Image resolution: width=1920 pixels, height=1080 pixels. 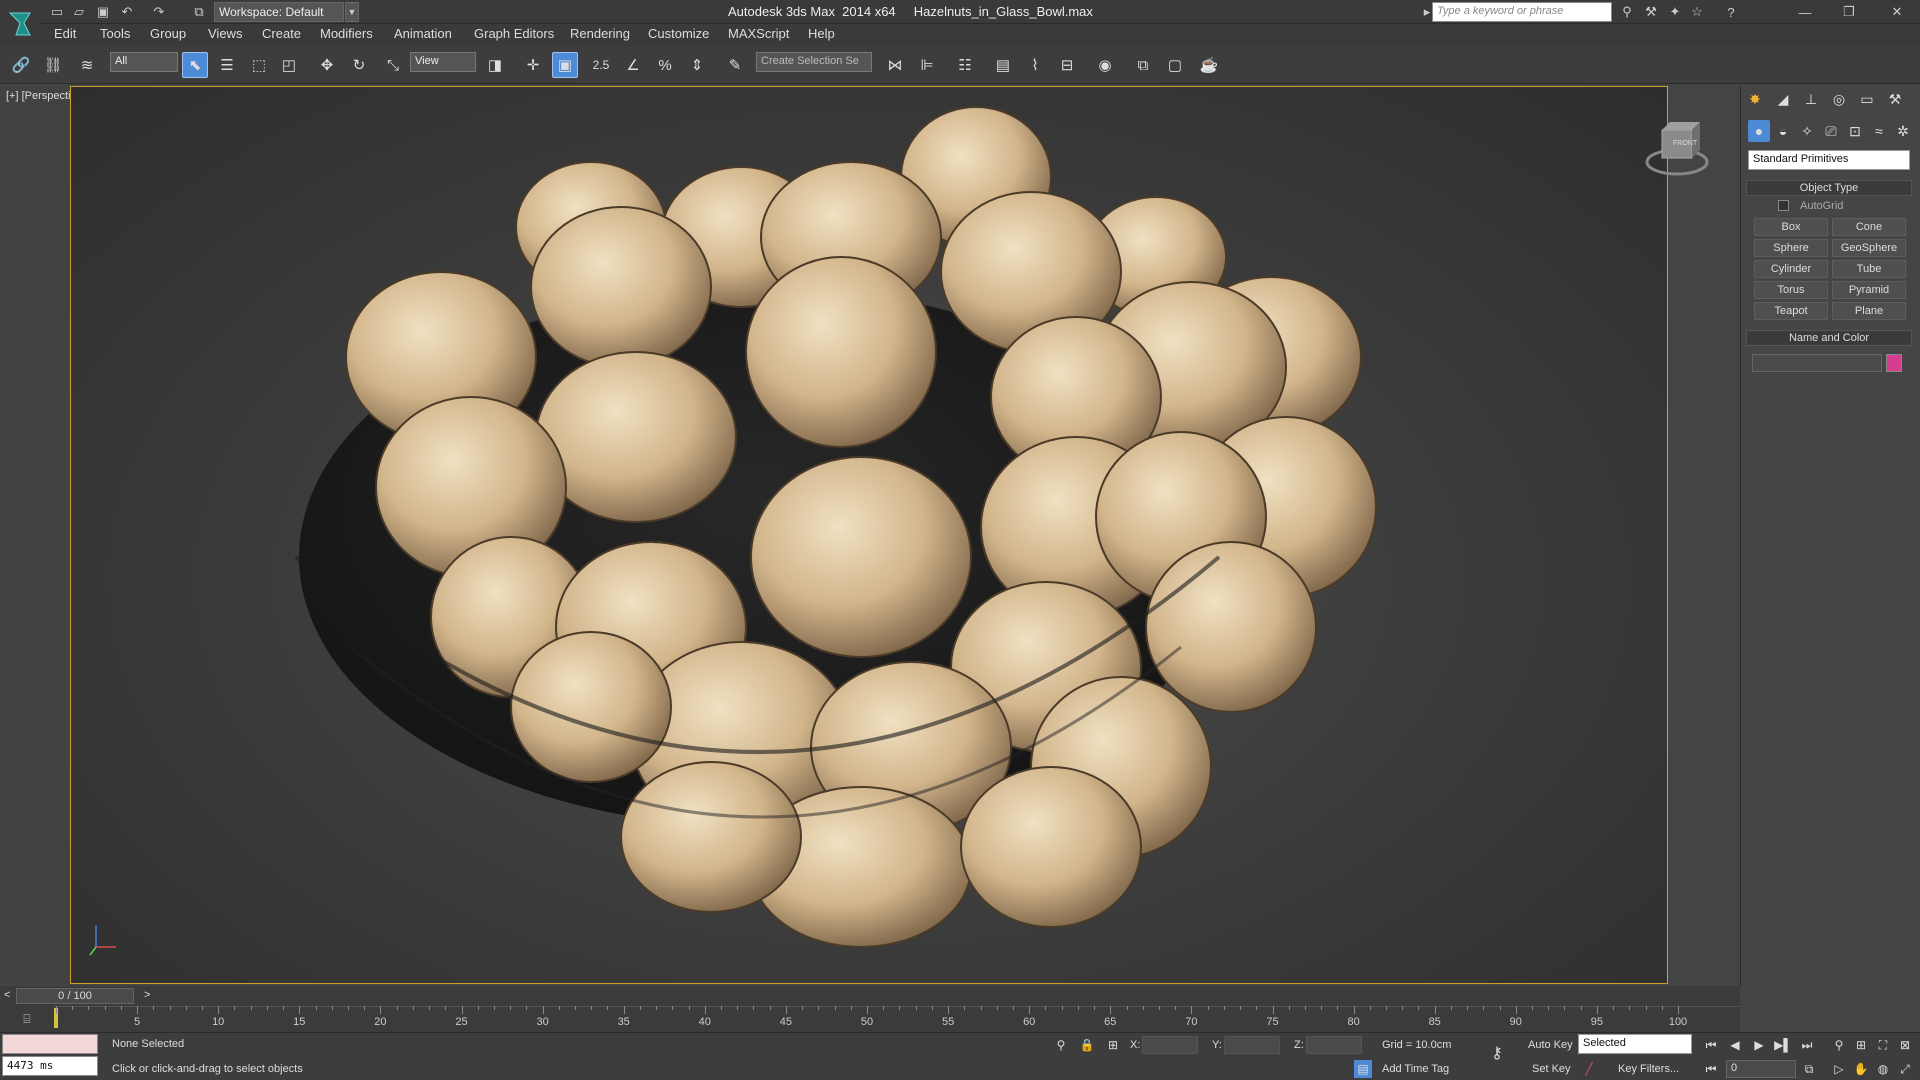 I want to click on workspace-dropdown: Workspace: Default, so click(x=279, y=12).